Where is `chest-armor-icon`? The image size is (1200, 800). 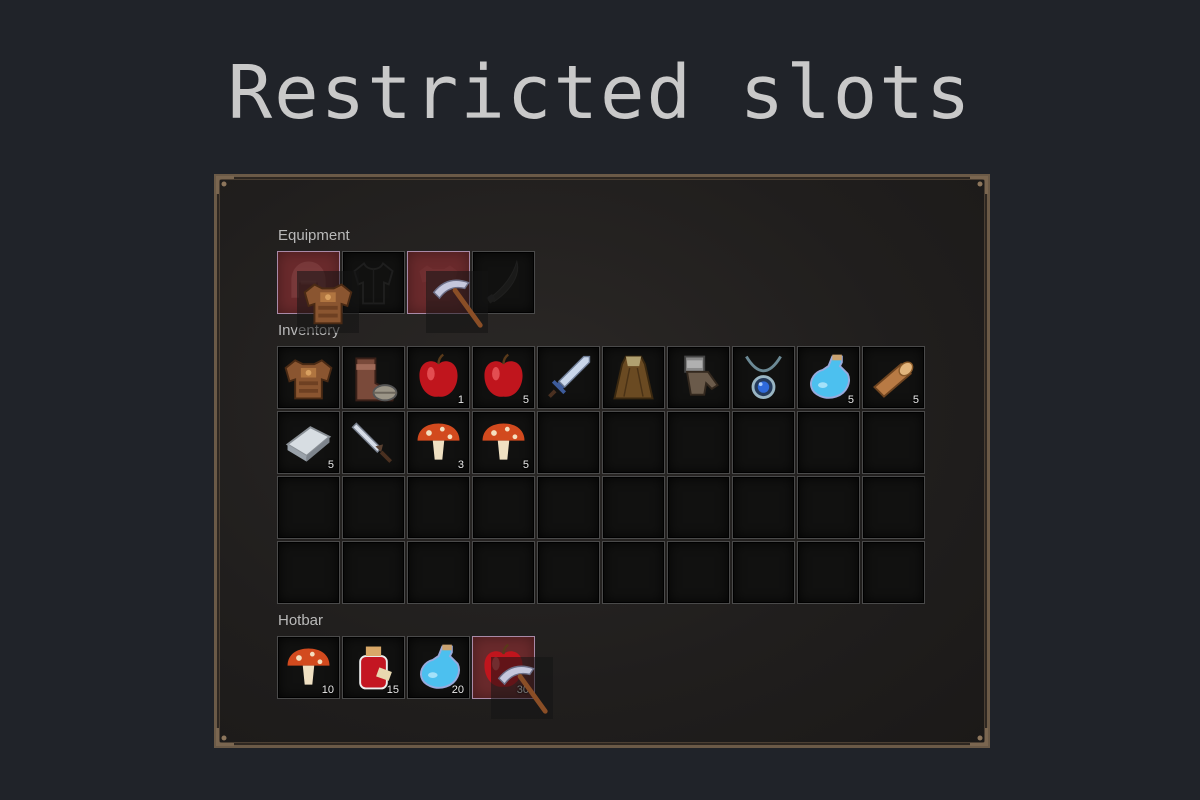 chest-armor-icon is located at coordinates (308, 377).